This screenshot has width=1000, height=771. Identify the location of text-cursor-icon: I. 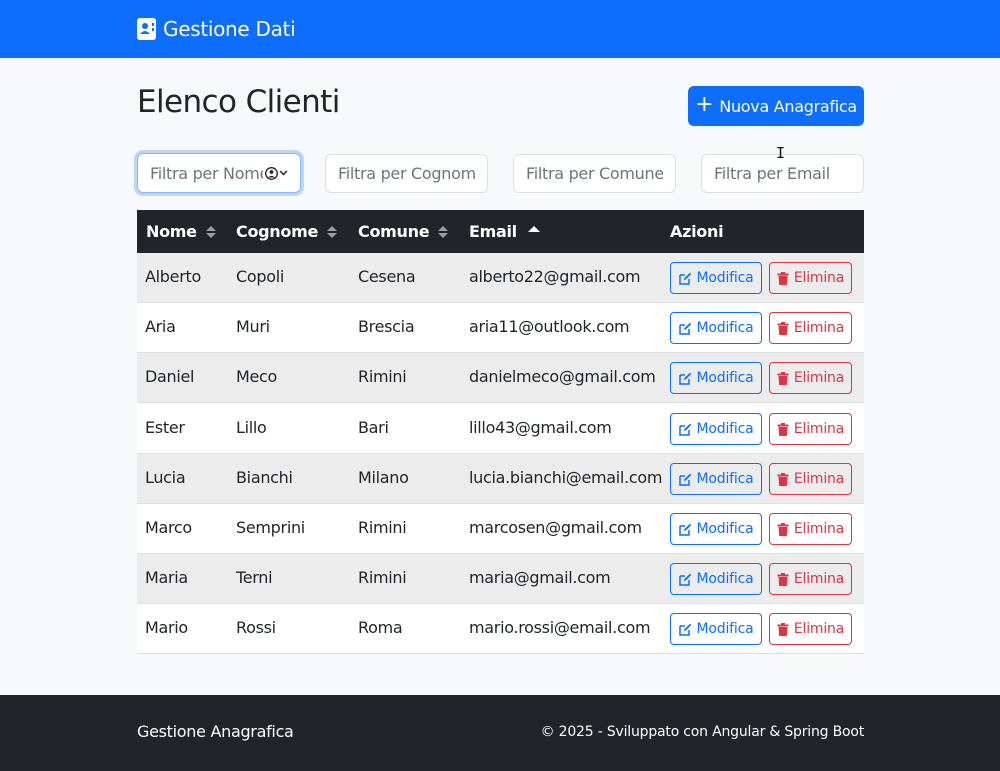
(781, 153).